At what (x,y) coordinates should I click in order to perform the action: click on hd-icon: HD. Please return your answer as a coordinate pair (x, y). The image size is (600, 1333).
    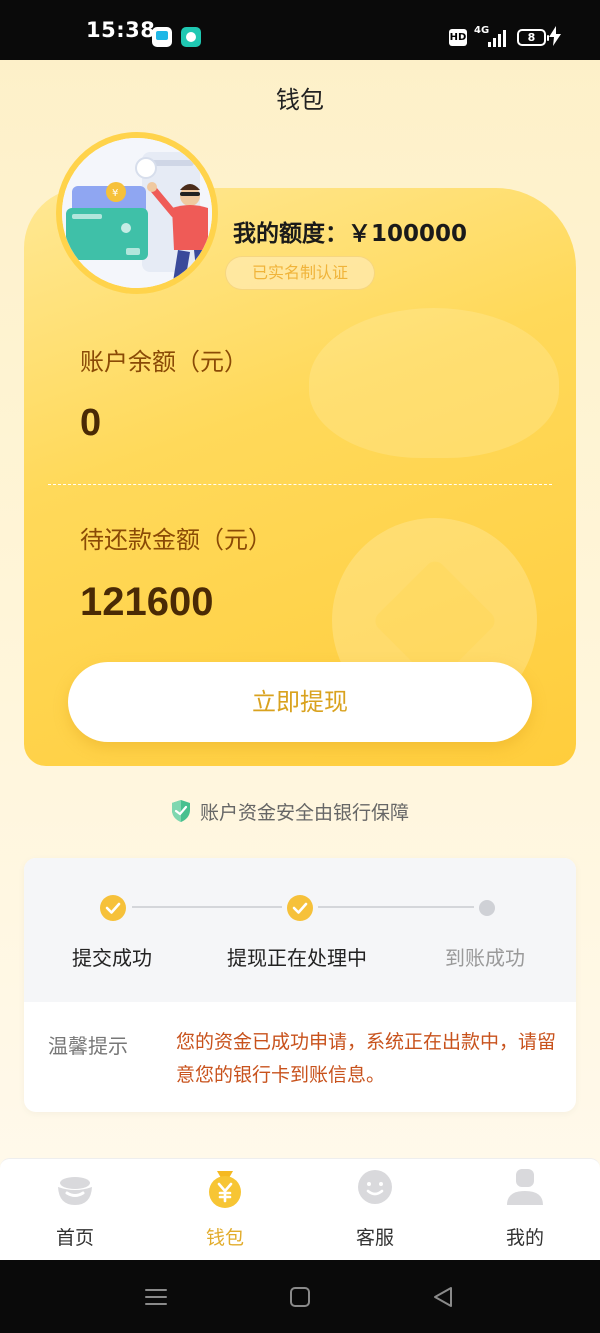
    Looking at the image, I should click on (458, 37).